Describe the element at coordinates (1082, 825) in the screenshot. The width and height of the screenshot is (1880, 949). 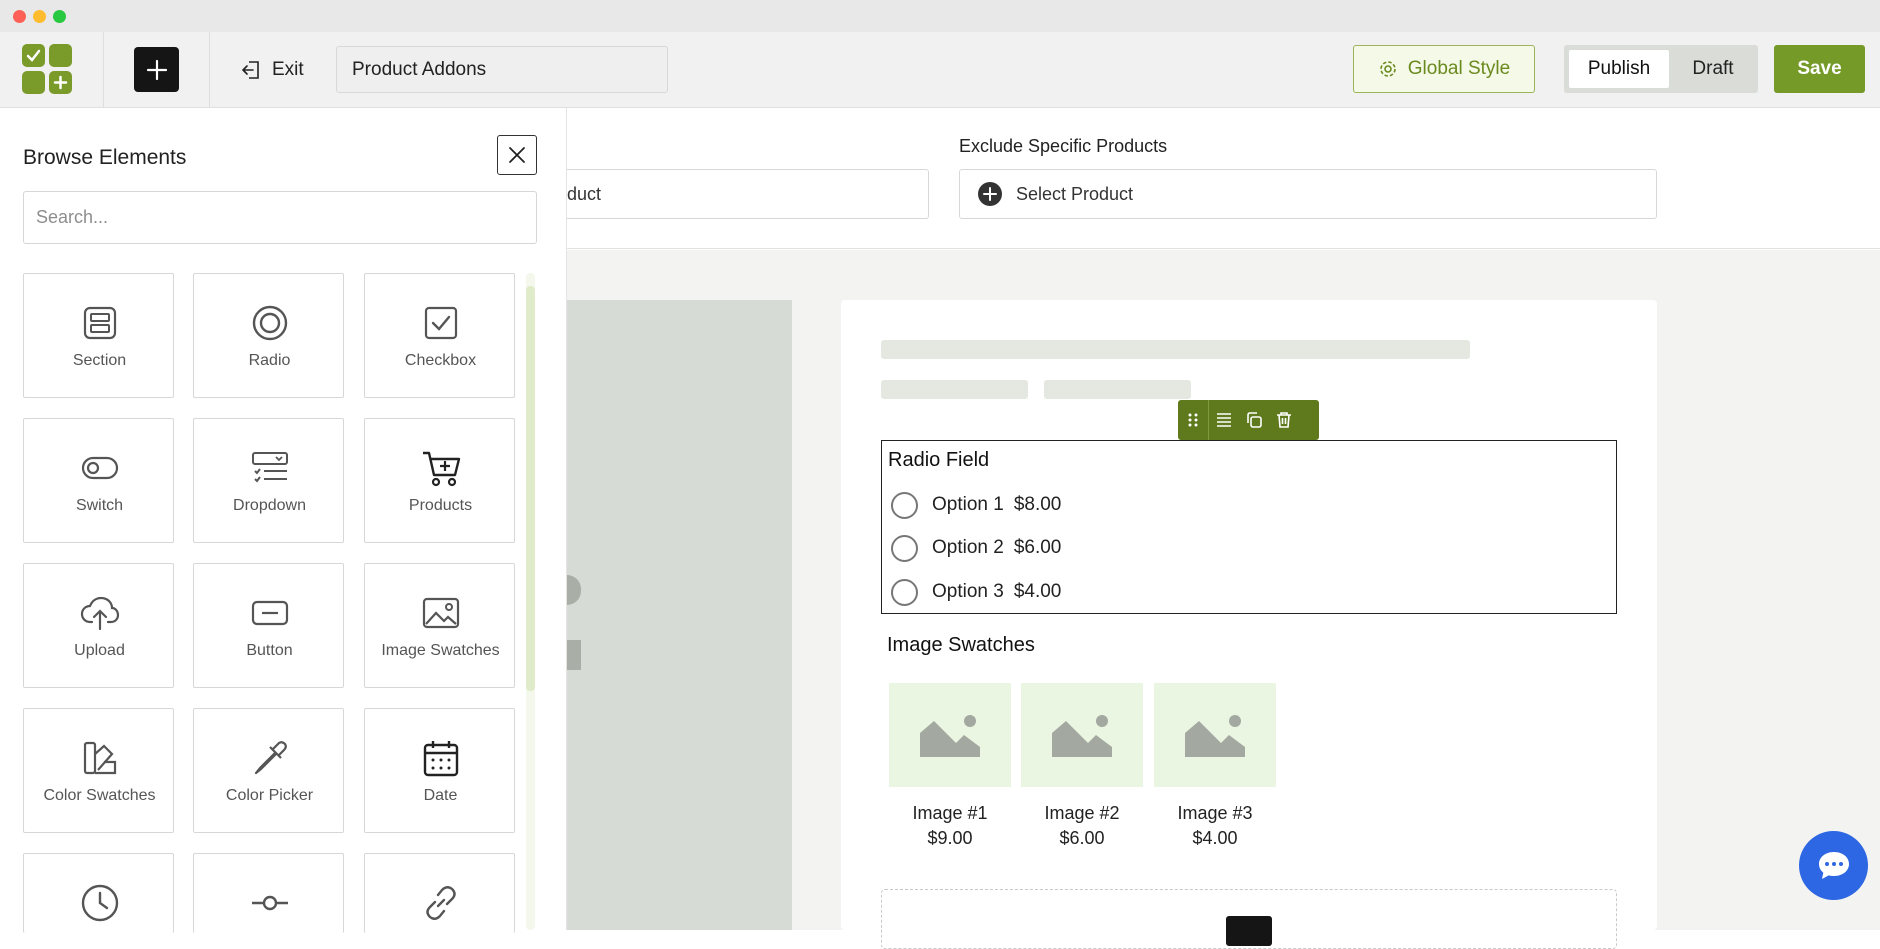
I see `image-swatch-label: Image #2 $6.00` at that location.